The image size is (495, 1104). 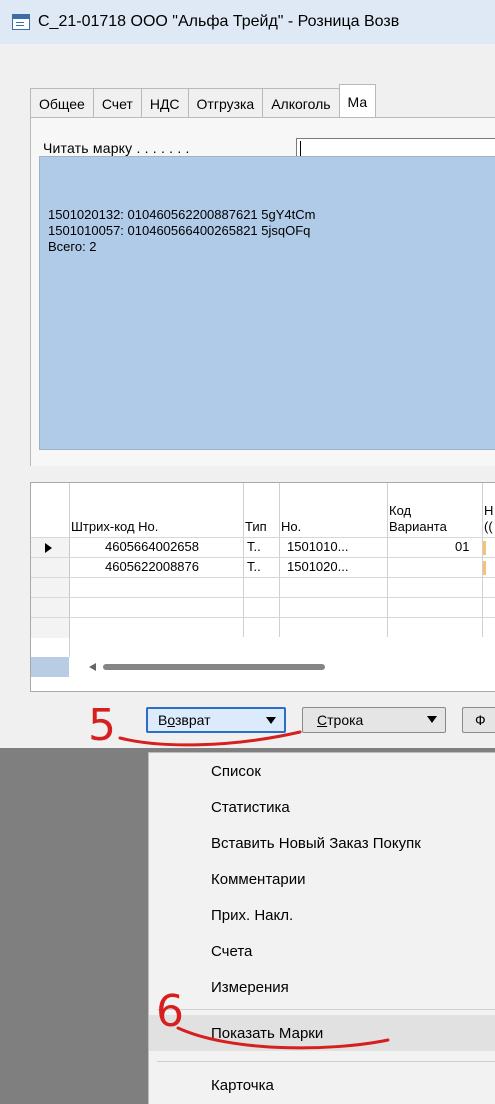 I want to click on tab-vat: НДС, so click(x=164, y=103).